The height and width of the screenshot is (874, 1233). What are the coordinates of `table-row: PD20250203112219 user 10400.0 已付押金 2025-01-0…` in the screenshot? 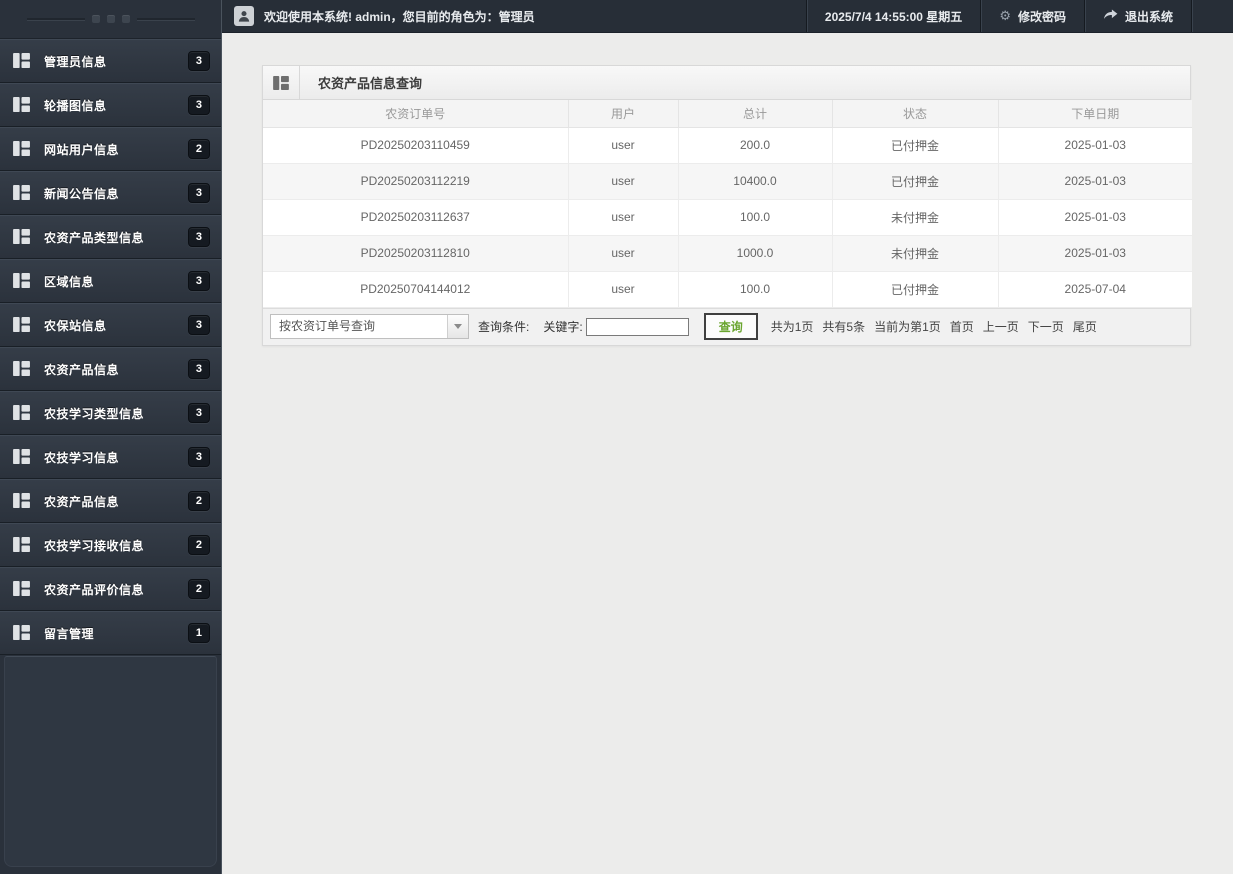 It's located at (727, 181).